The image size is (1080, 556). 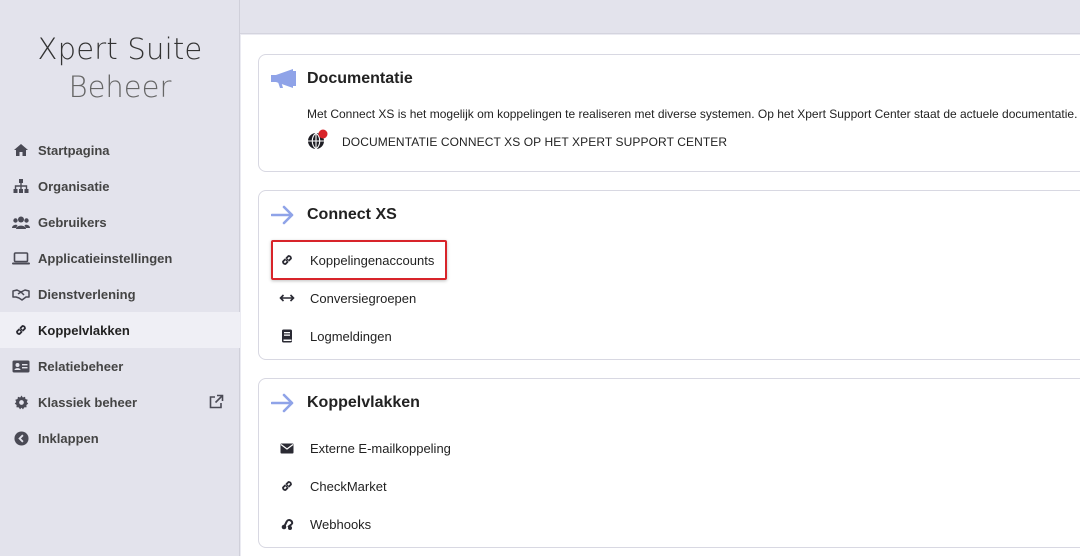 What do you see at coordinates (363, 298) in the screenshot?
I see `list-item-label: Conversiegroepen` at bounding box center [363, 298].